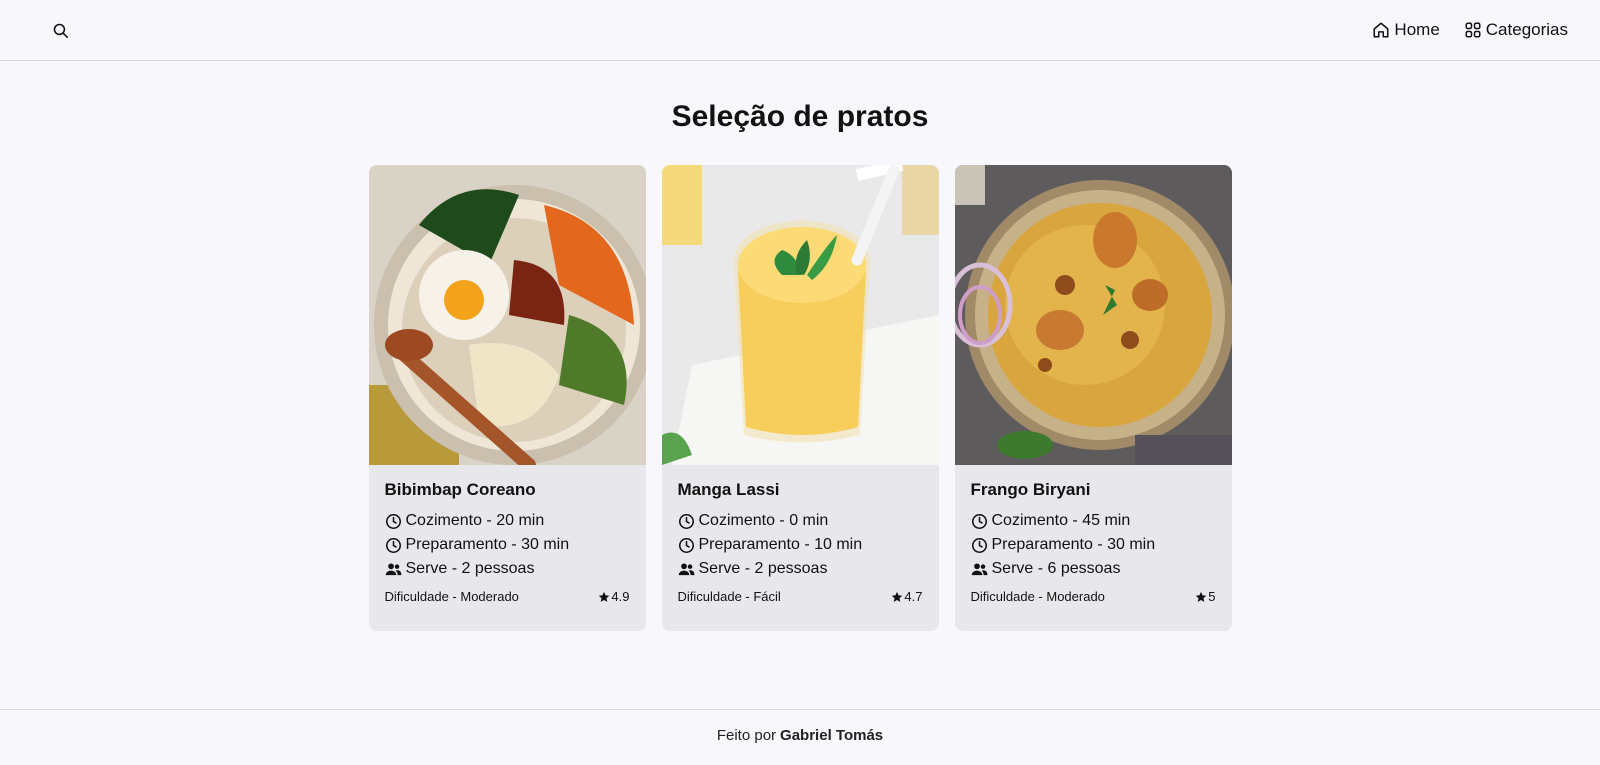 The width and height of the screenshot is (1600, 765). What do you see at coordinates (1381, 30) in the screenshot?
I see `home-icon` at bounding box center [1381, 30].